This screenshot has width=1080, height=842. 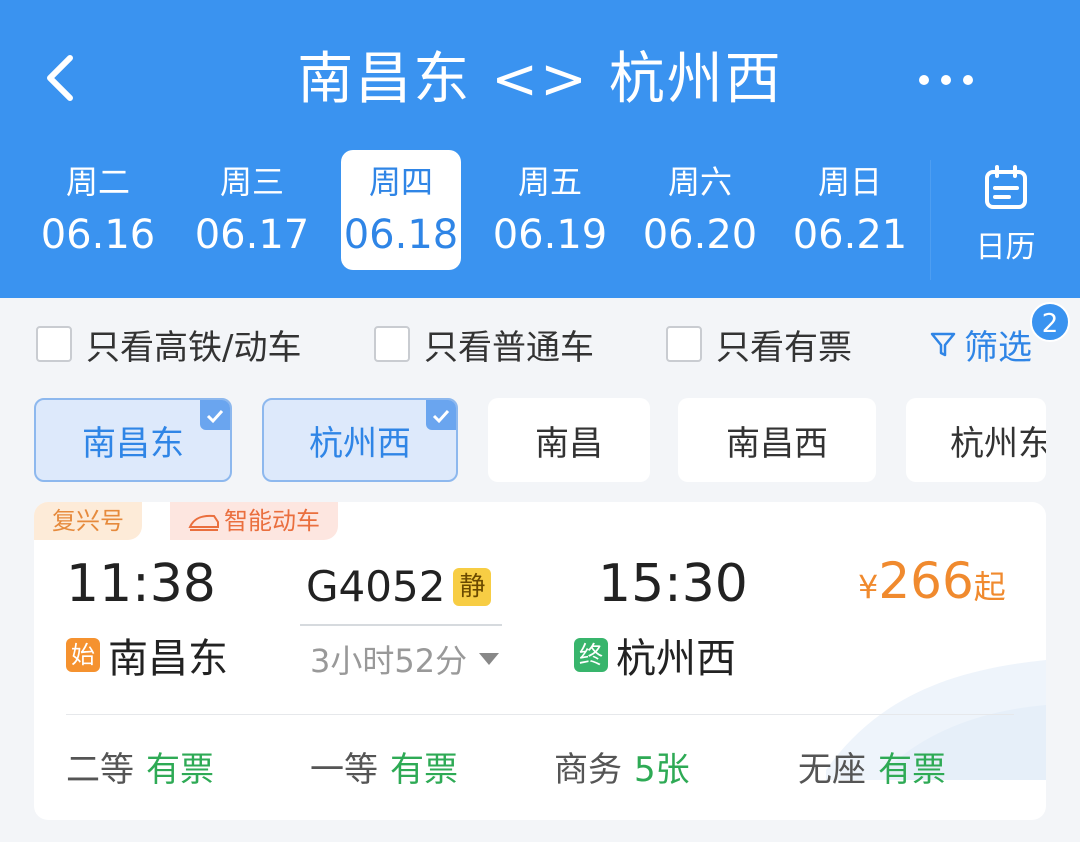 I want to click on filter-row: 只看高铁/动车 只看普通车 只看有票 筛选, so click(x=540, y=342).